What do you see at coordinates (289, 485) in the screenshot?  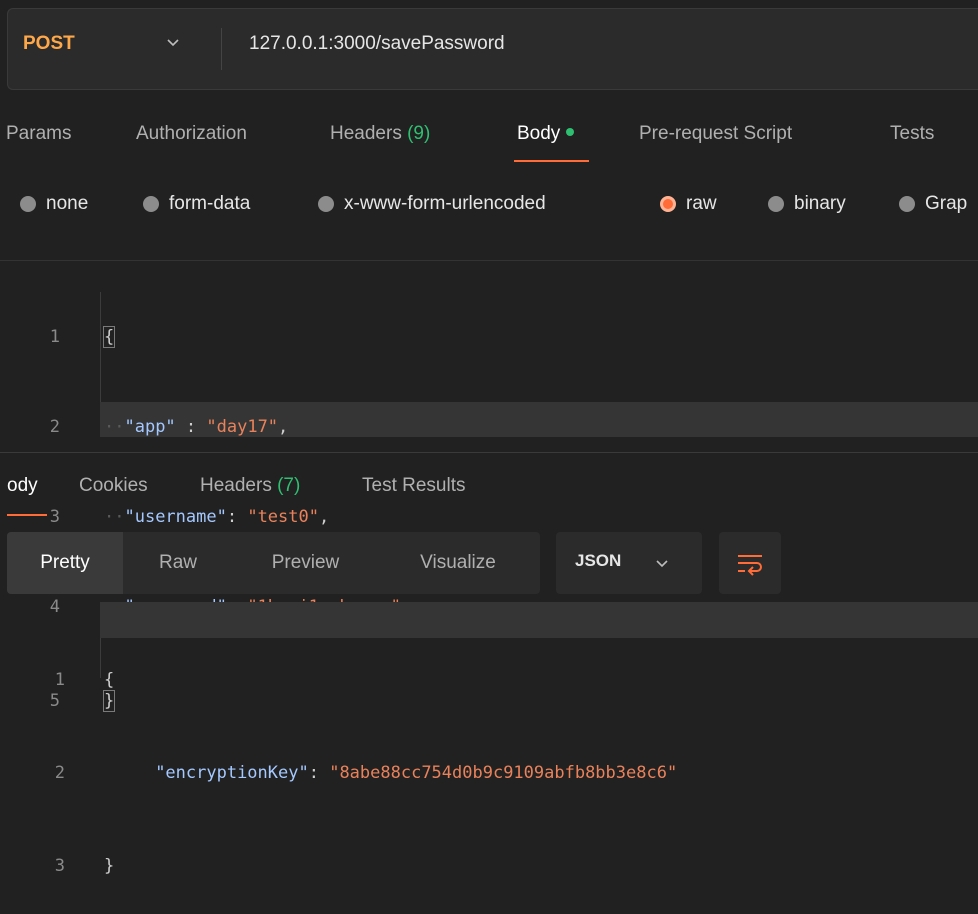 I see `headers-count: (7)` at bounding box center [289, 485].